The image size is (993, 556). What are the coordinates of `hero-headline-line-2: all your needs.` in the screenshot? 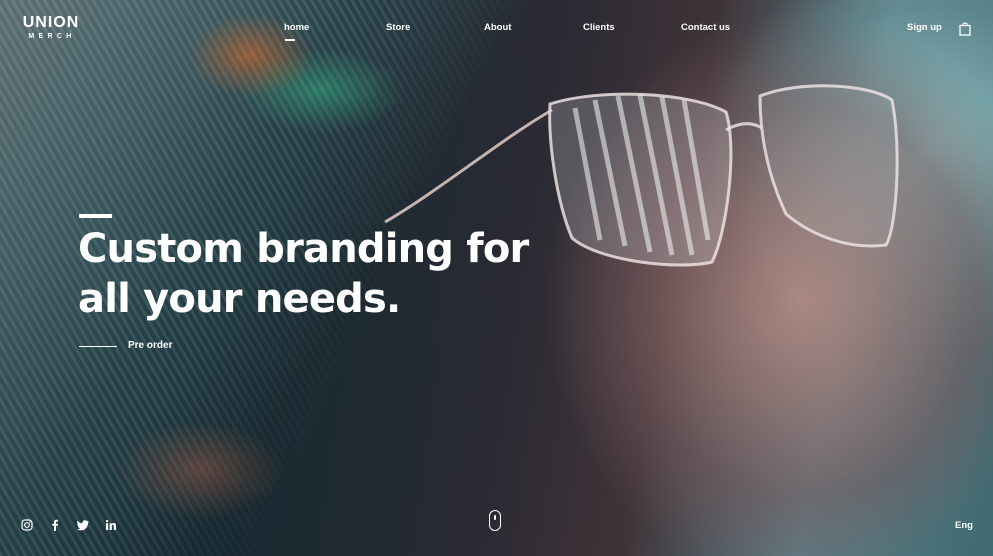 It's located at (239, 299).